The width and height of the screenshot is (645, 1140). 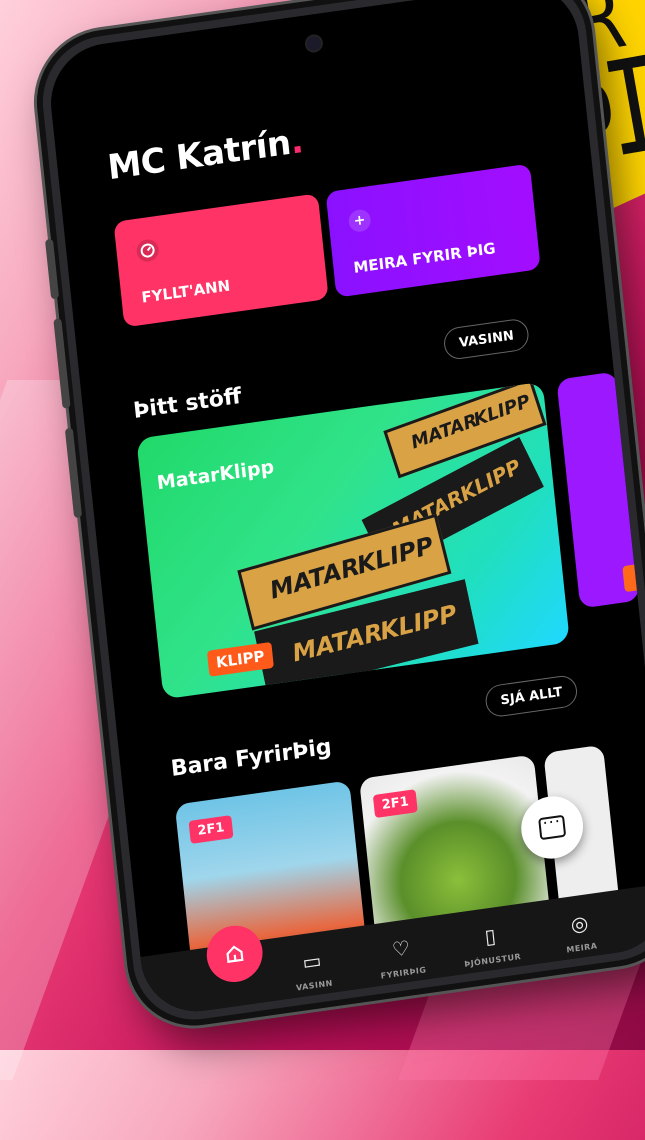 I want to click on nav-item-more: ◎ MEIRA, so click(x=580, y=933).